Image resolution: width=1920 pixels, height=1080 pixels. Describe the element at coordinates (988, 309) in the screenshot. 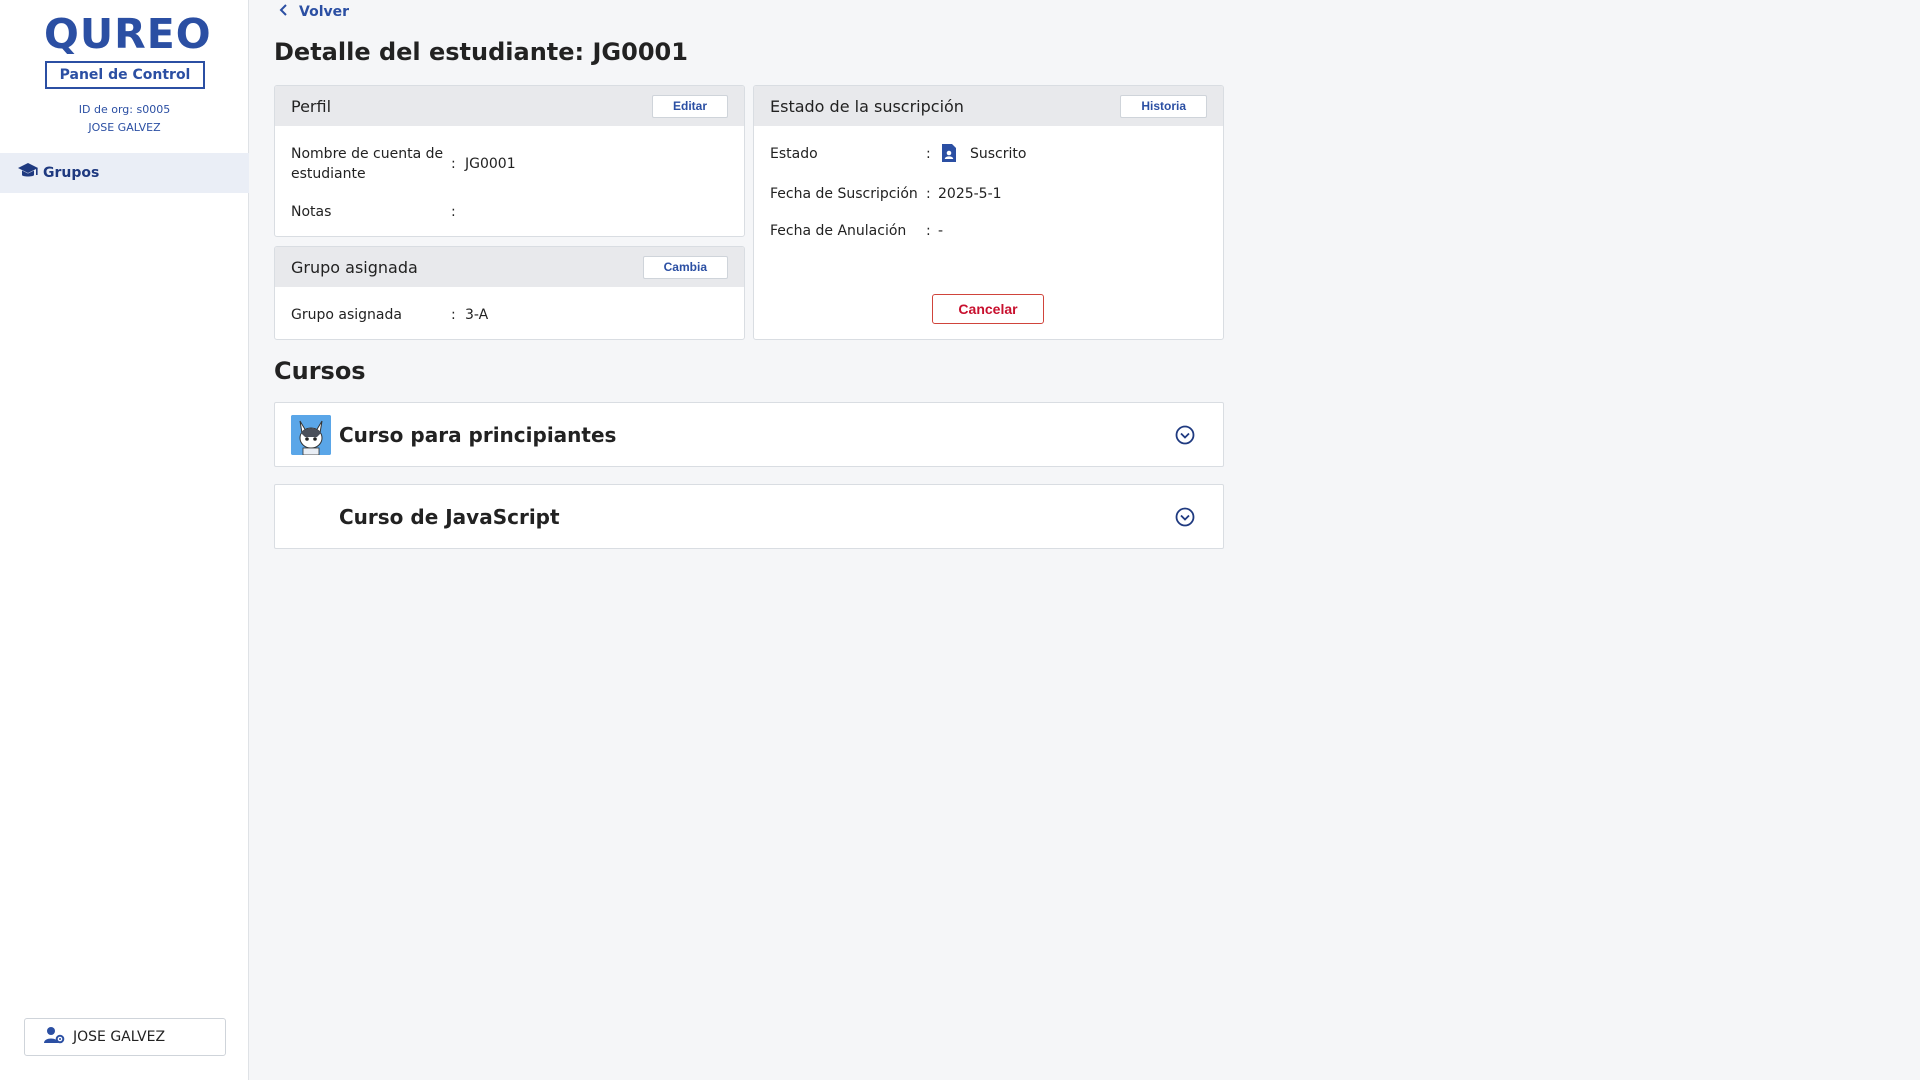

I see `cancel-subscription-button: Cancelar` at that location.